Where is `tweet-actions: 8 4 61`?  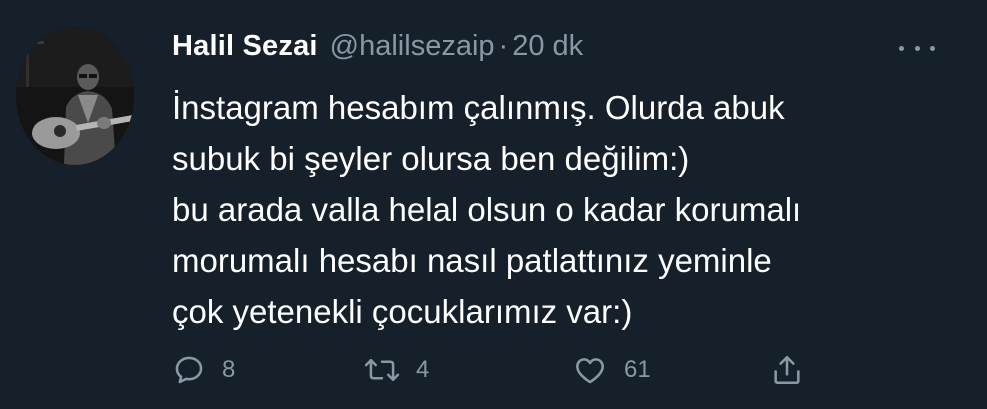
tweet-actions: 8 4 61 is located at coordinates (502, 370).